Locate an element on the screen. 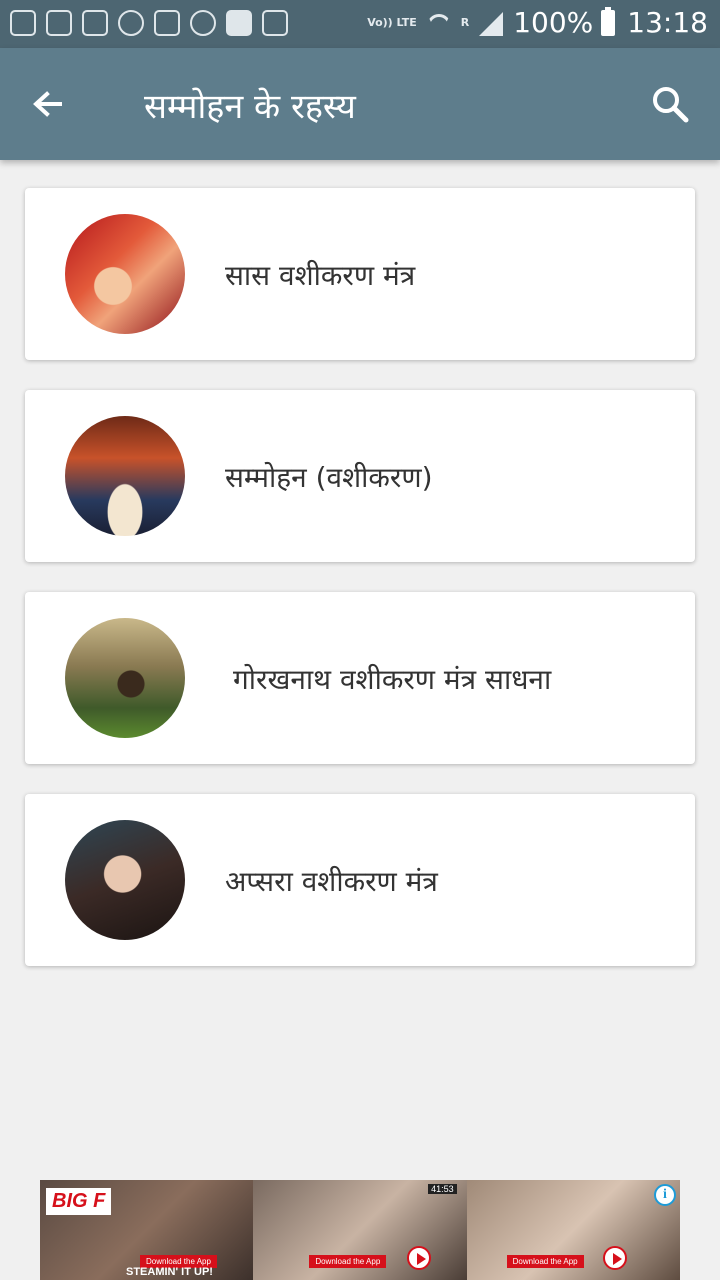 This screenshot has width=720, height=1280. list-item-label: सास वशीकरण मंत्र is located at coordinates (320, 275).